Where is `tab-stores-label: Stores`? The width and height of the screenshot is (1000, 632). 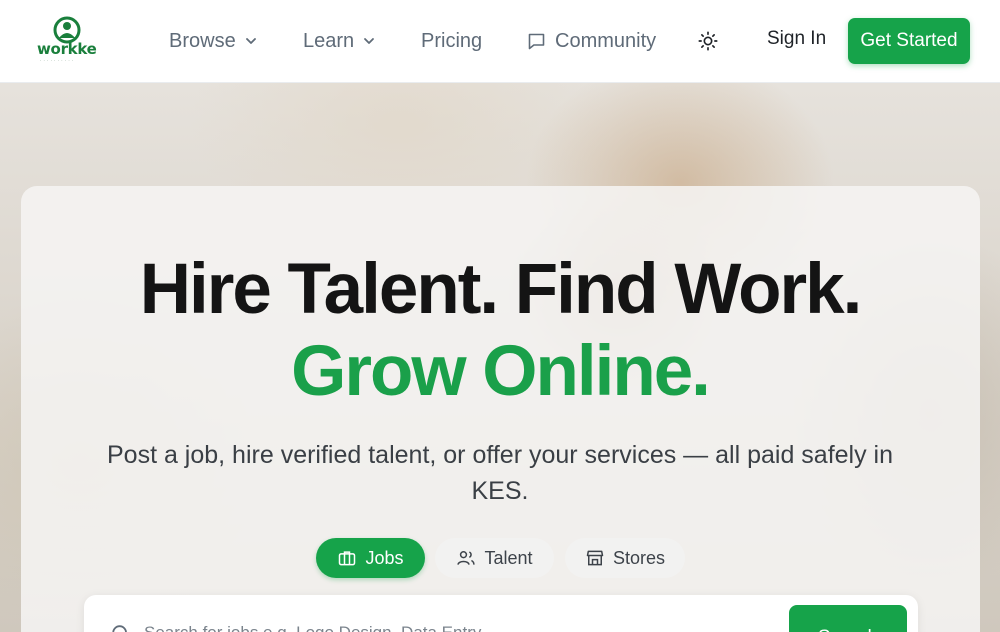 tab-stores-label: Stores is located at coordinates (639, 557).